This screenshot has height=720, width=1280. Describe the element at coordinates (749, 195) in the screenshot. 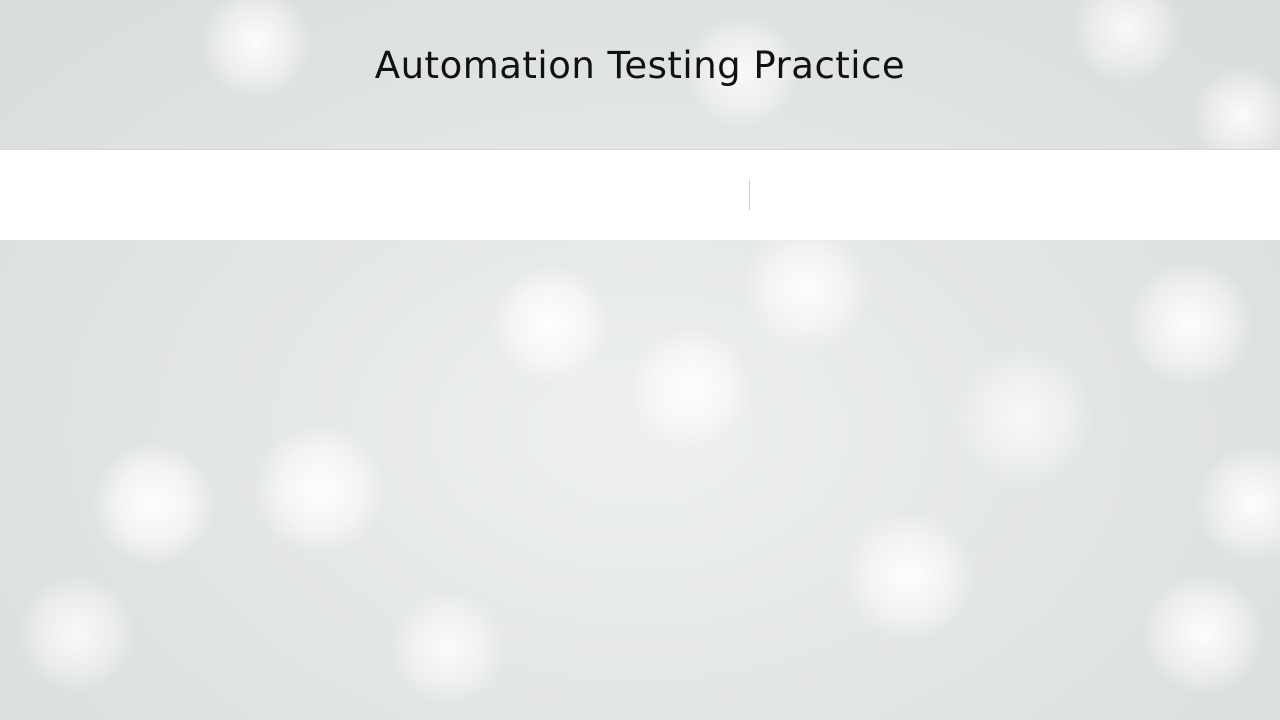

I see `nav-divider` at that location.